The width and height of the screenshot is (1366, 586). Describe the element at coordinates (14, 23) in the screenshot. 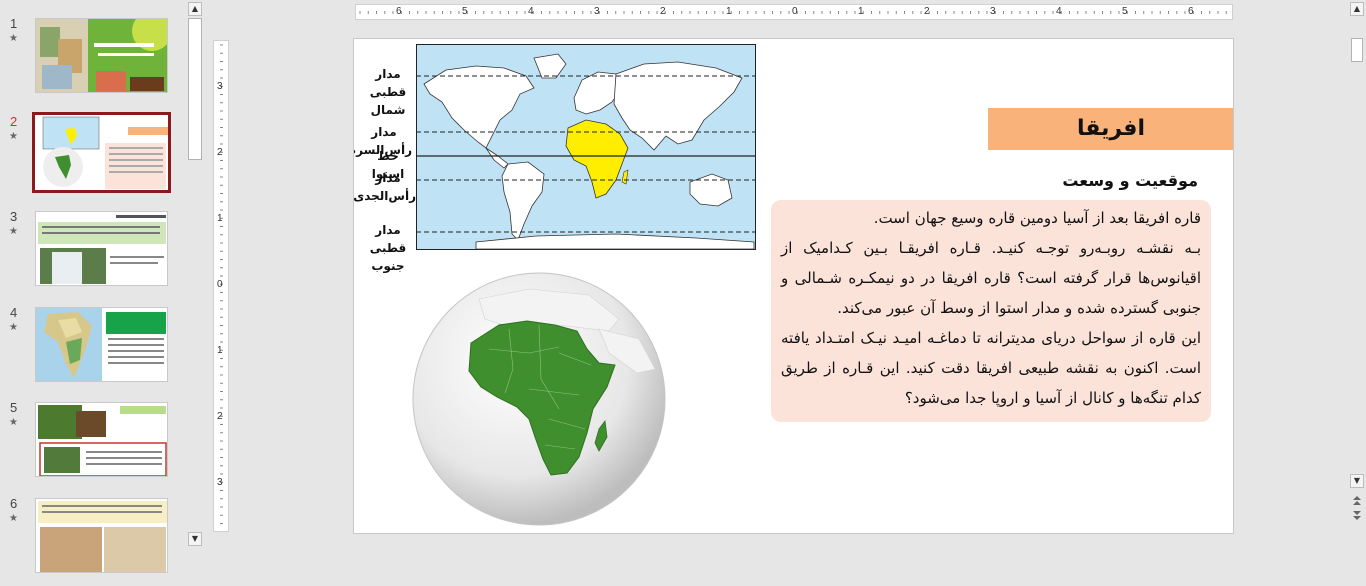

I see `slide-number: 1` at that location.